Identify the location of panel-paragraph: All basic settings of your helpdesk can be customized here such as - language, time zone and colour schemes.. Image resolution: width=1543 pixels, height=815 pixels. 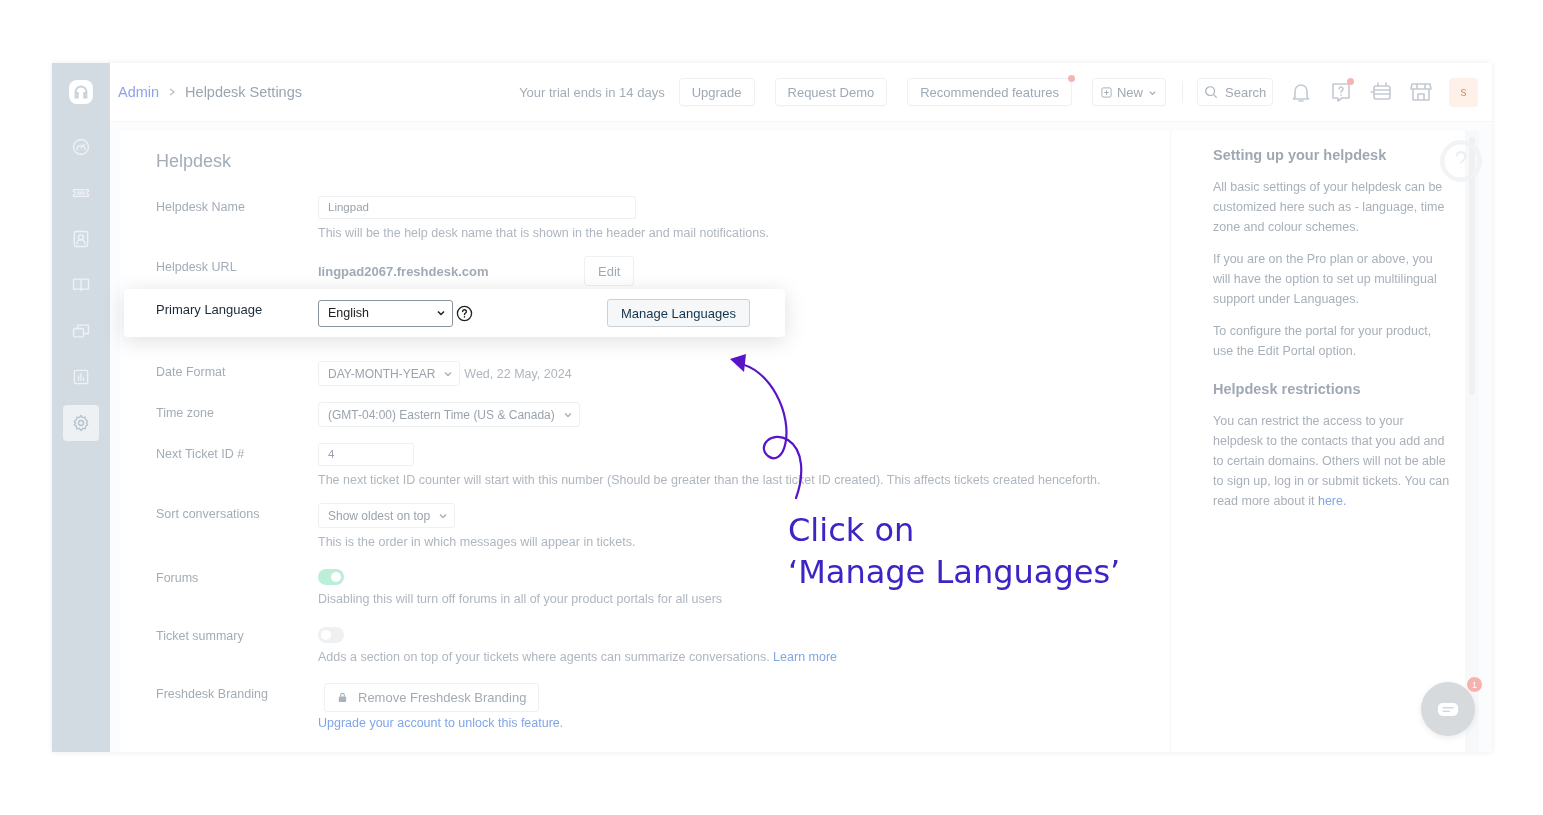
(1329, 207).